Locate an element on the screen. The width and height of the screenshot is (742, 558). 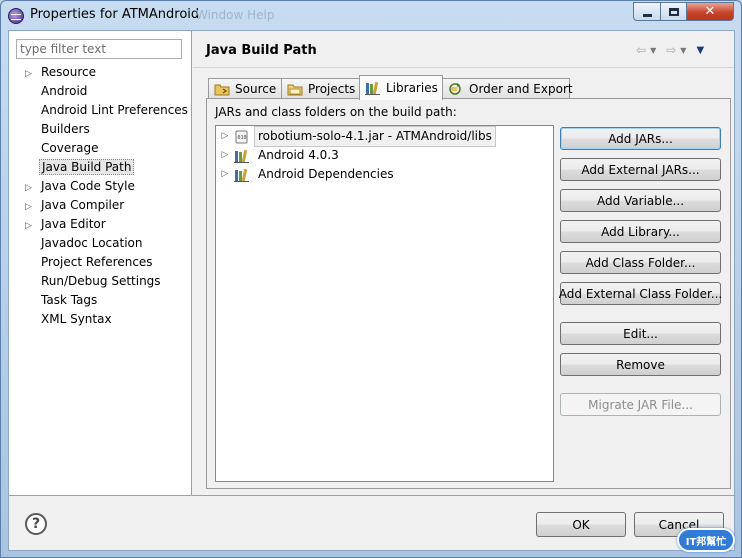
tree-item-label: Resource is located at coordinates (69, 72).